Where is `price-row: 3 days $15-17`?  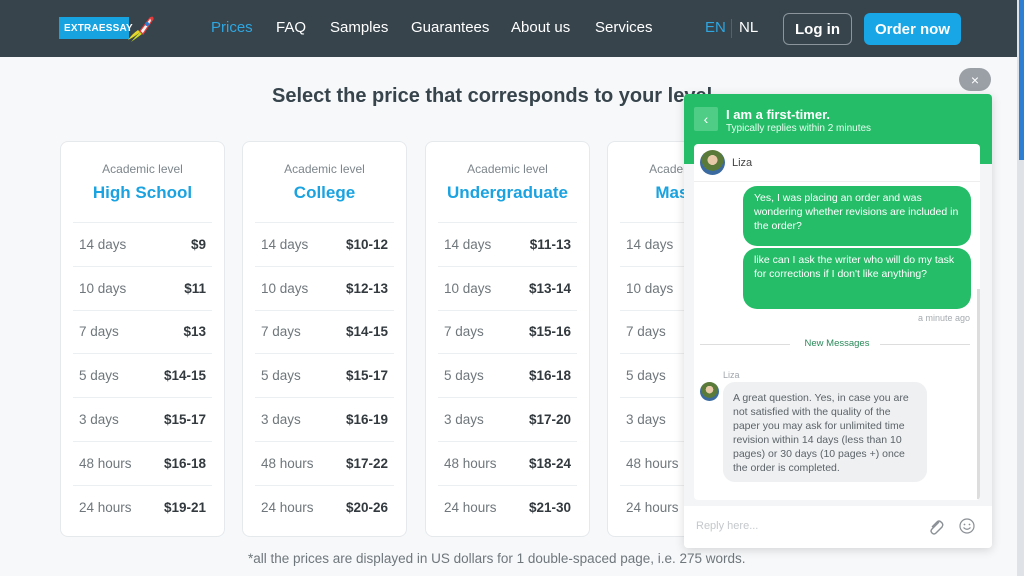
price-row: 3 days $15-17 is located at coordinates (142, 419).